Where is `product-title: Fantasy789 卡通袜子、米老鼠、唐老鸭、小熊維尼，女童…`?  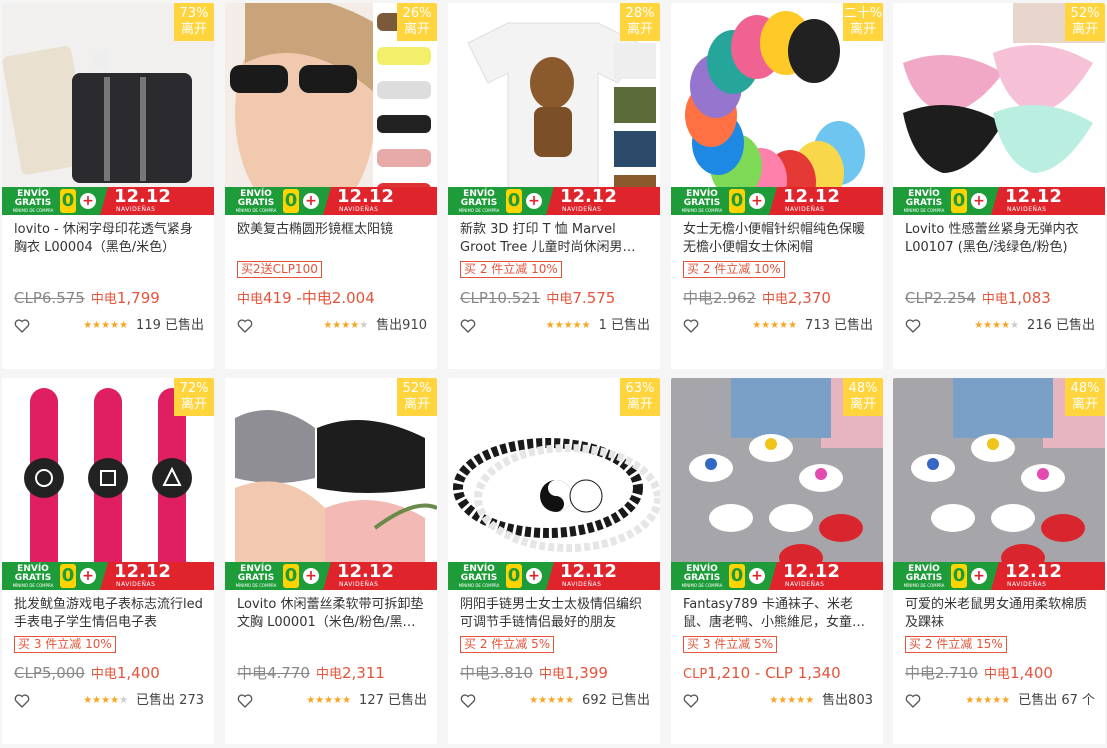 product-title: Fantasy789 卡通袜子、米老鼠、唐老鸭、小熊維尼，女童… is located at coordinates (778, 614).